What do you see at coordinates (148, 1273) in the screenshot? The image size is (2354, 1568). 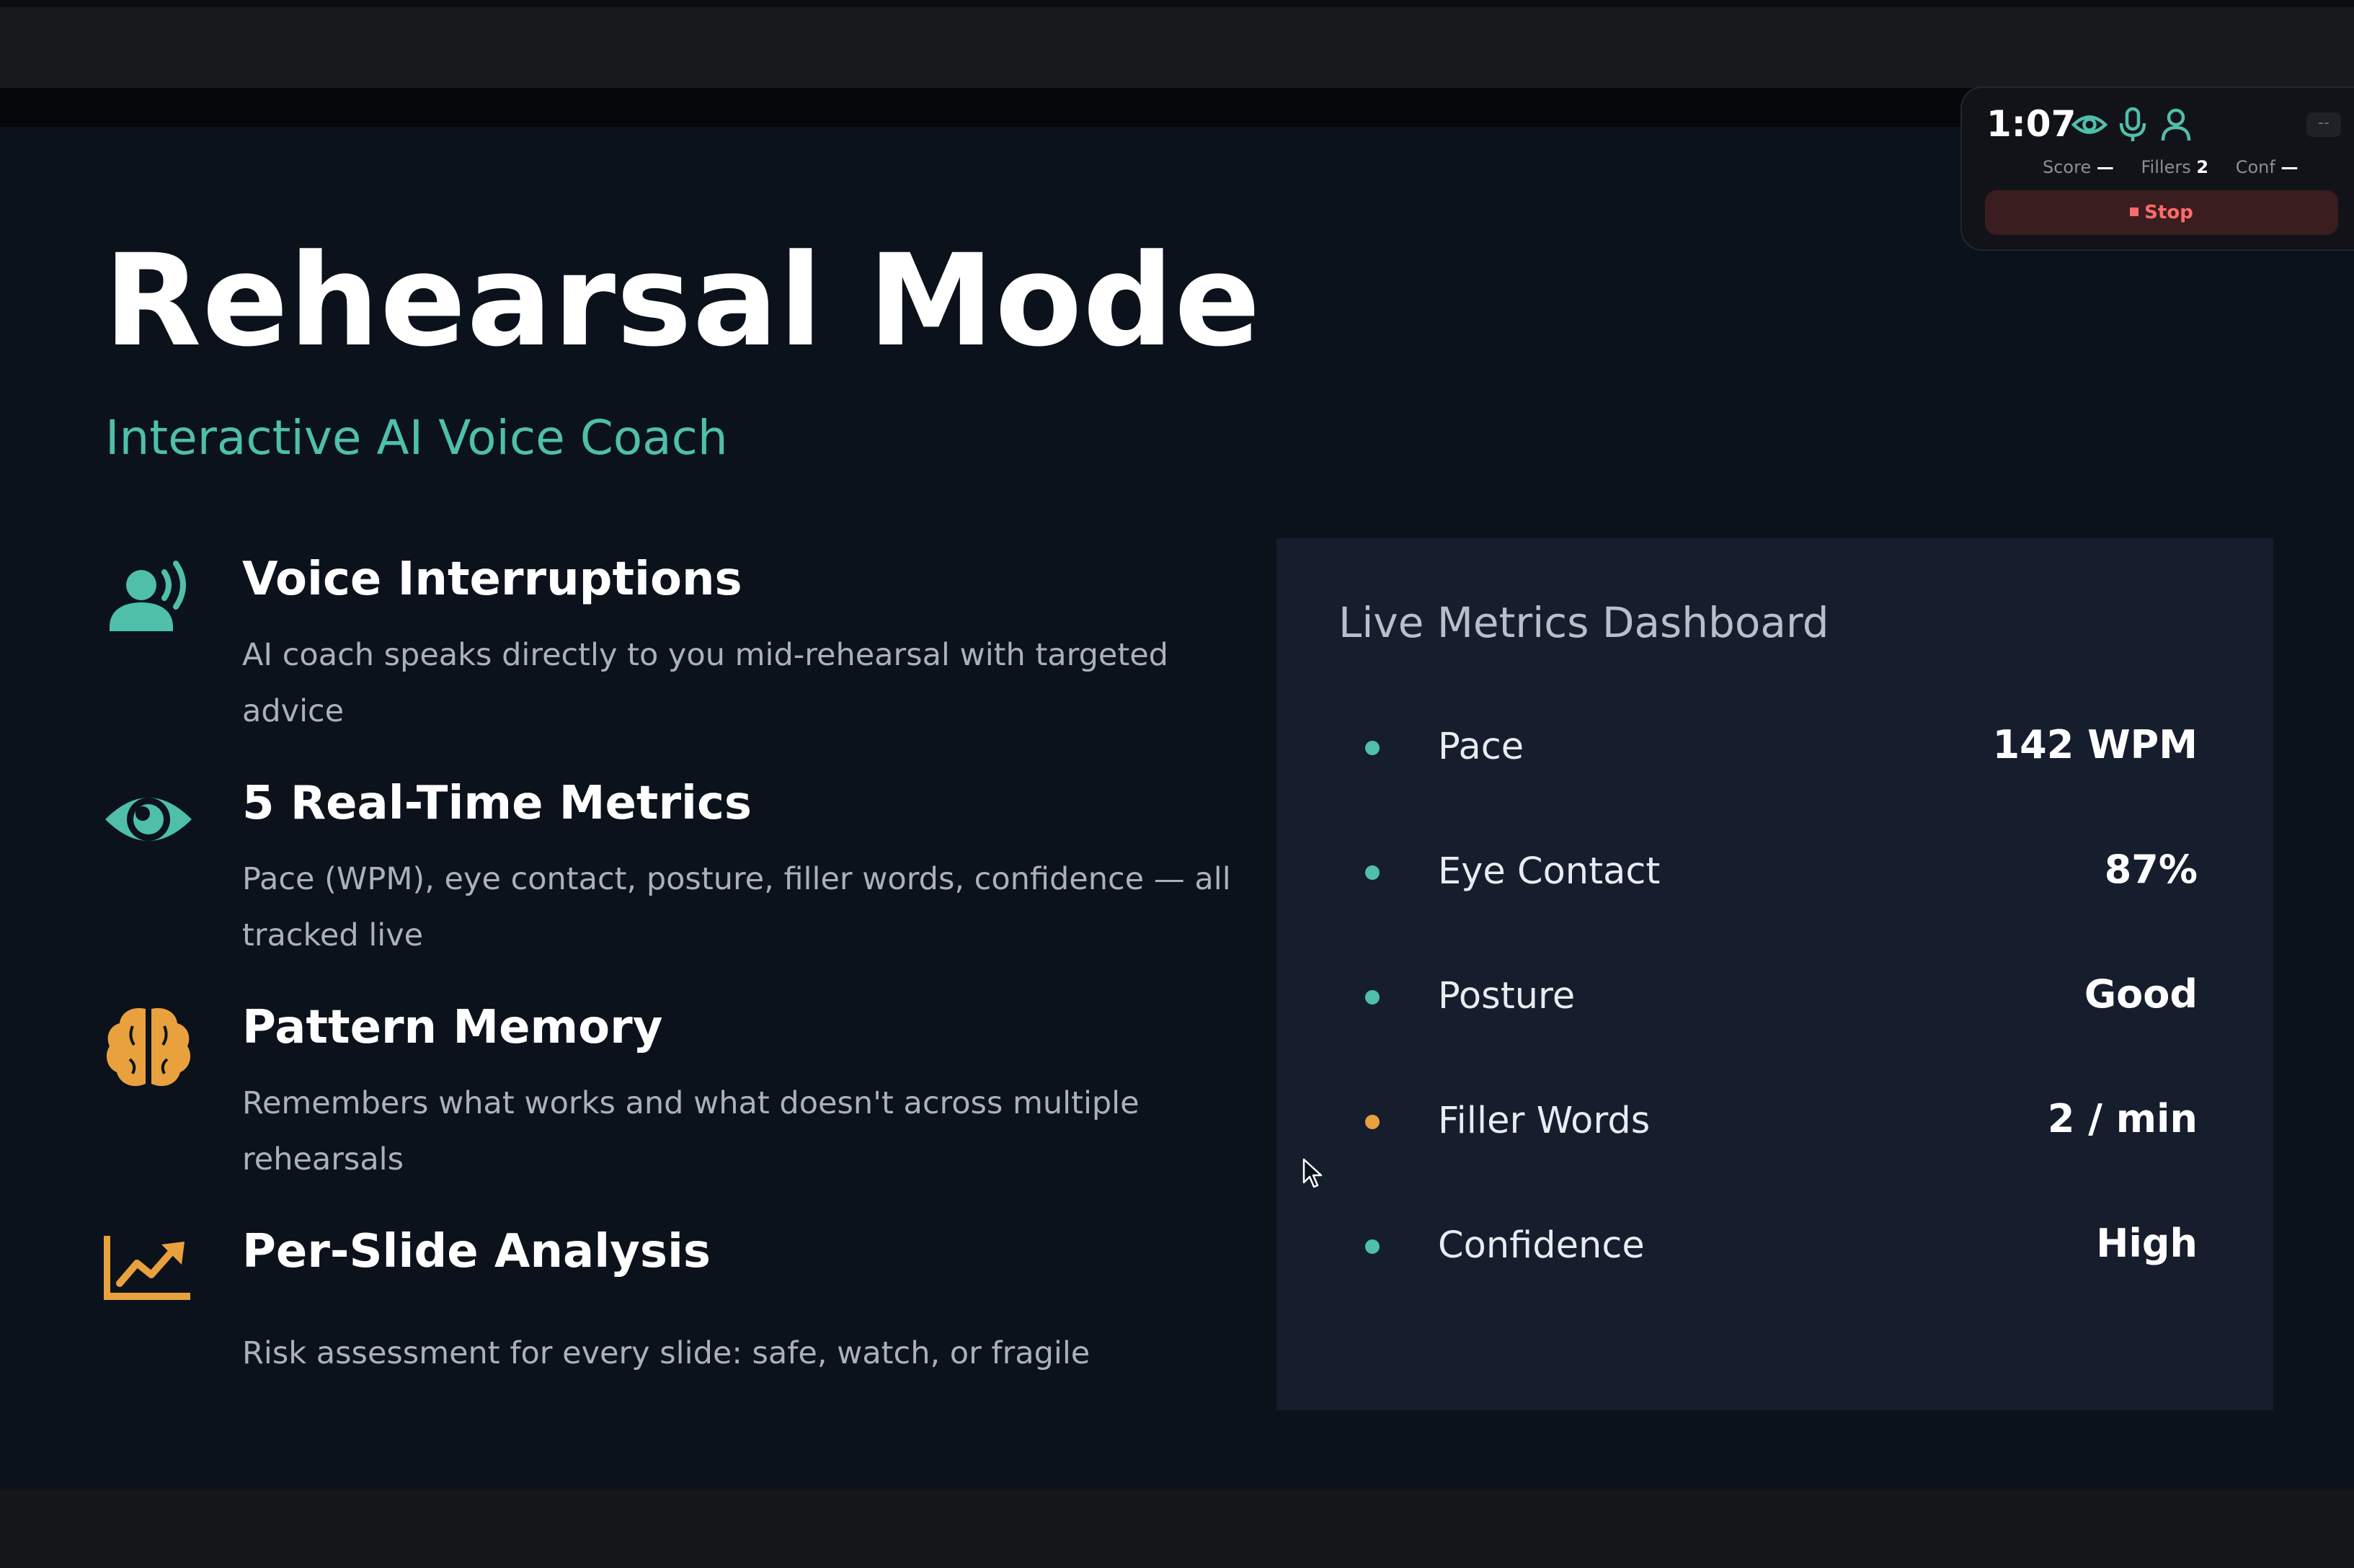 I see `chart-line-icon` at bounding box center [148, 1273].